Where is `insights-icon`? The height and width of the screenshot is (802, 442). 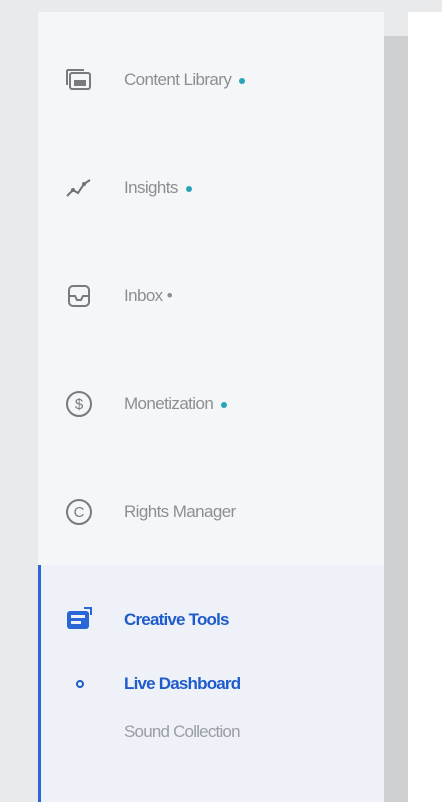
insights-icon is located at coordinates (79, 188).